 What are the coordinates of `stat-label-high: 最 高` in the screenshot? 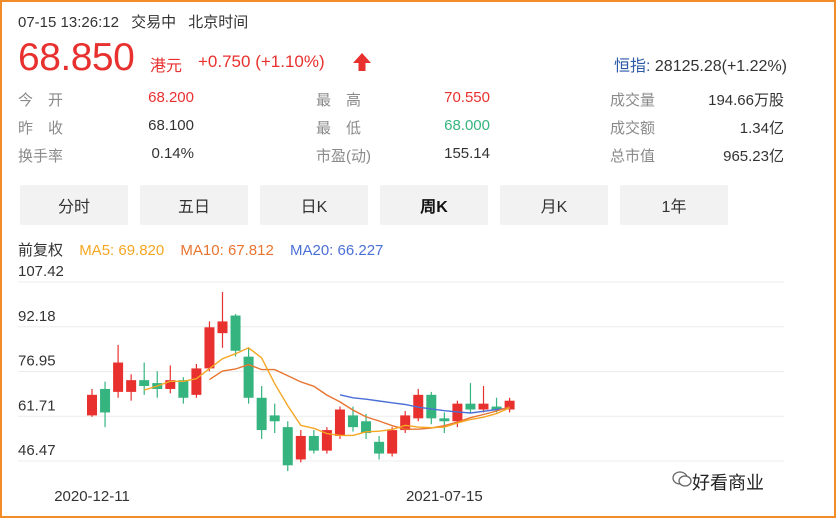 It's located at (339, 100).